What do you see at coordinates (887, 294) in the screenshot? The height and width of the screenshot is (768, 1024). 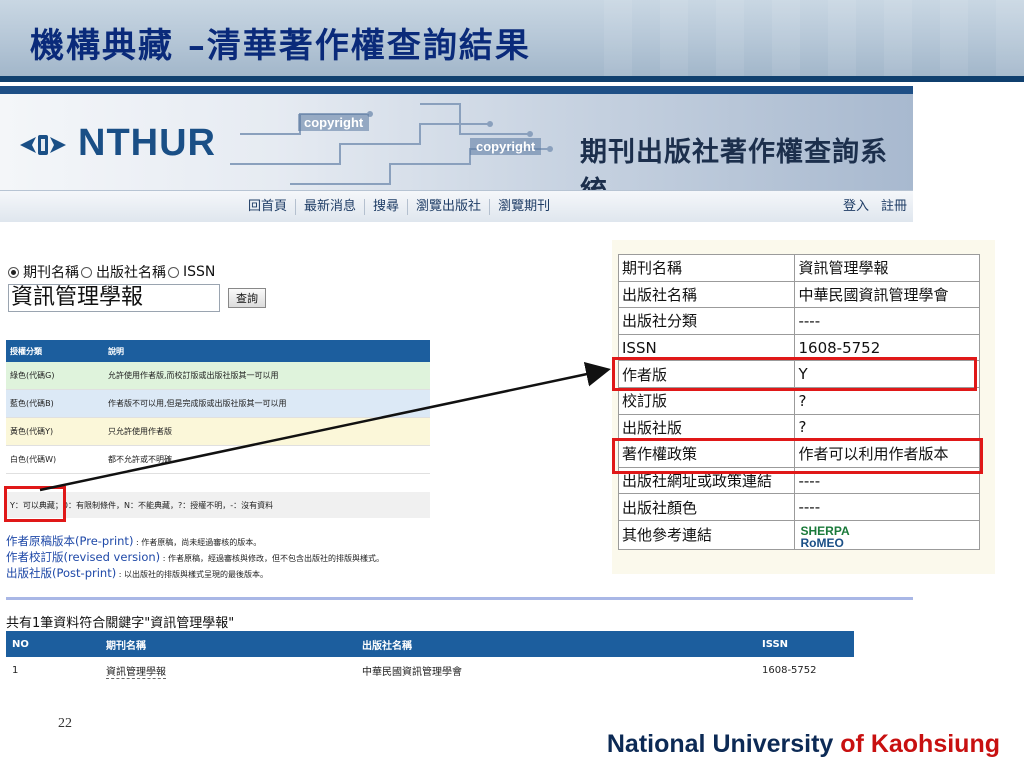 I see `detail-value: 中華民國資訊管理學會` at bounding box center [887, 294].